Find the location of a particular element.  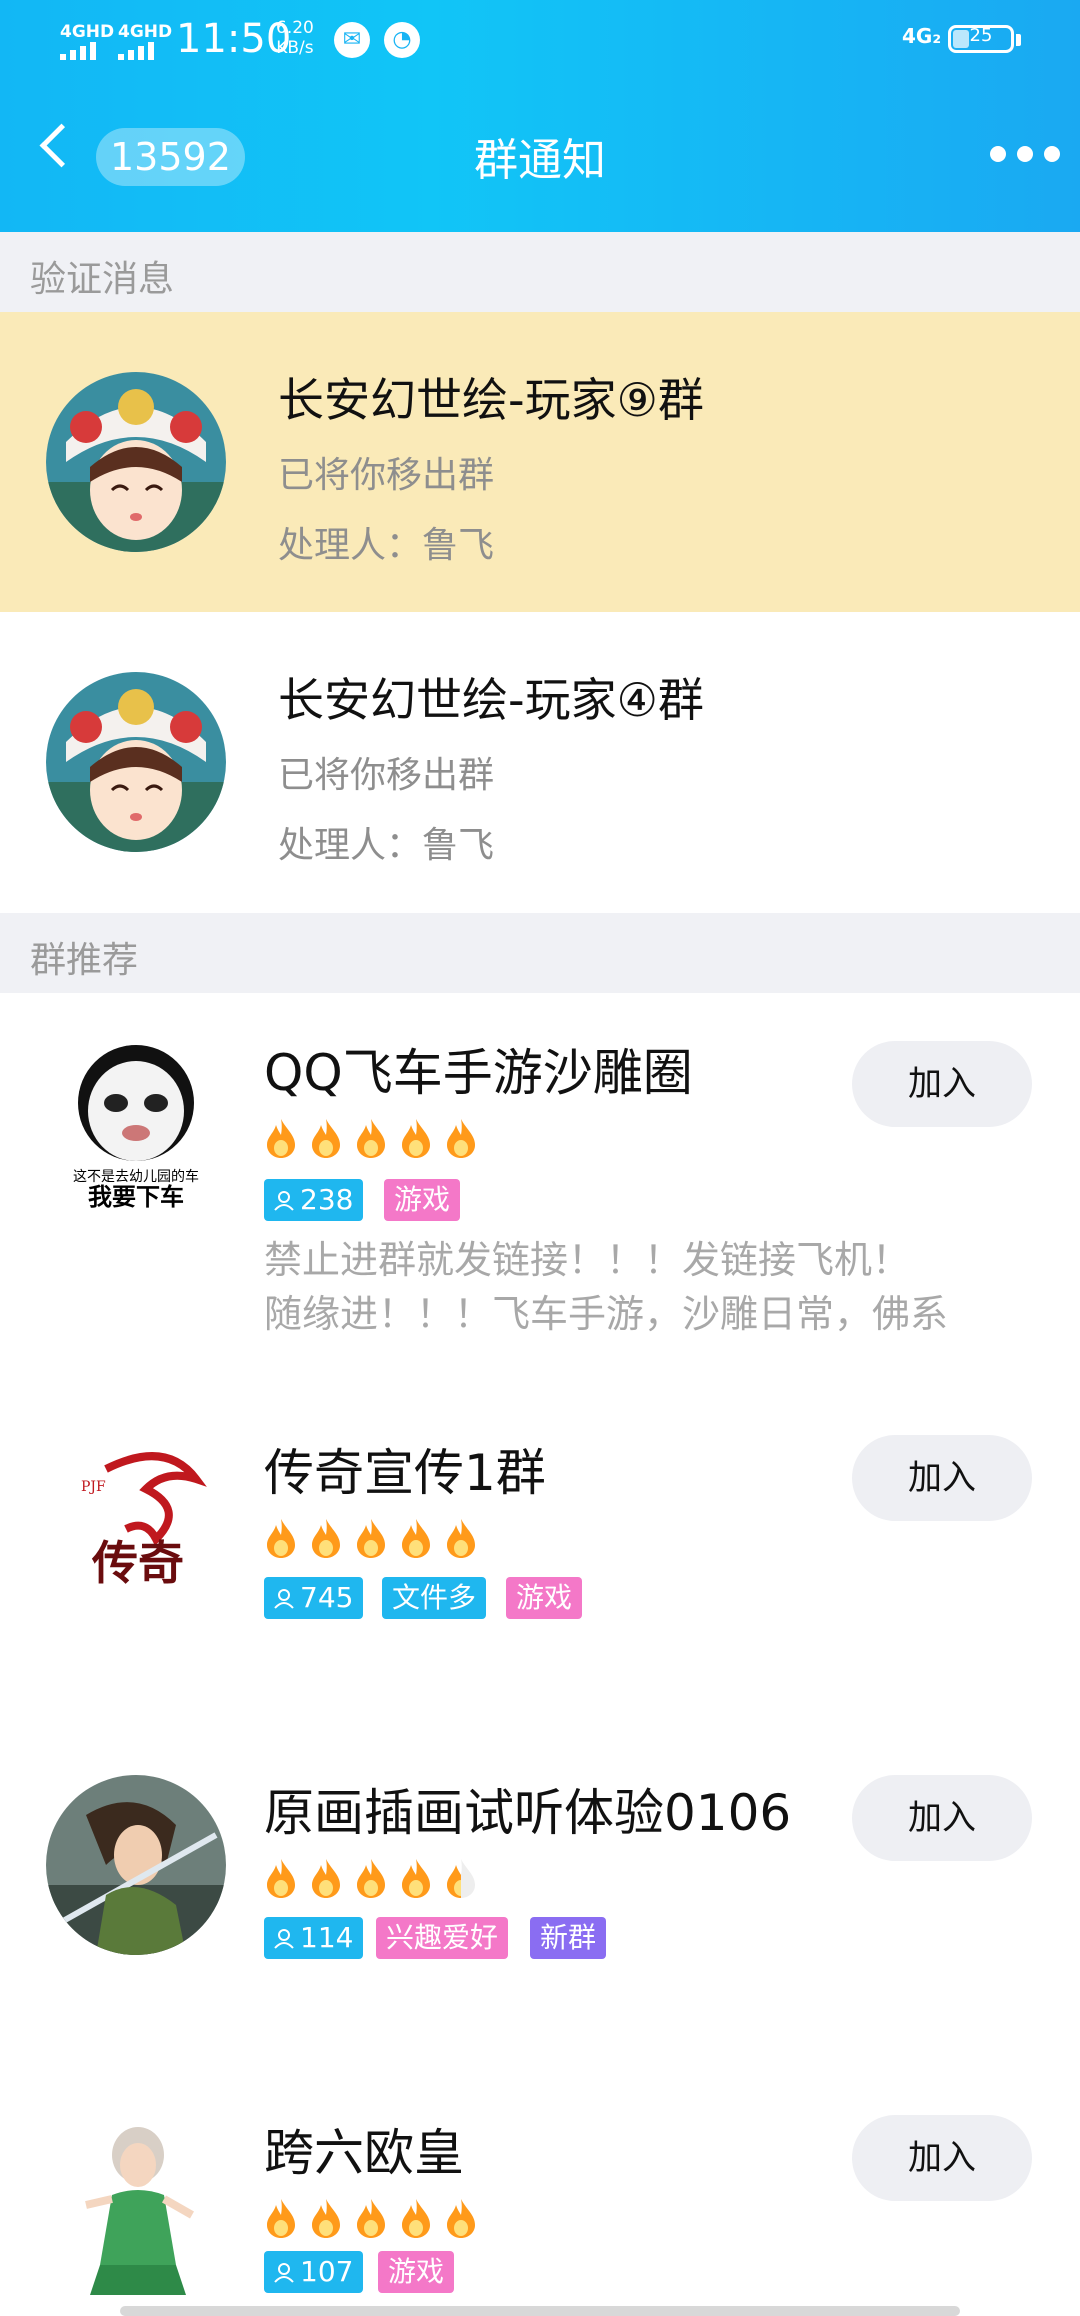

network-speed: 6.20 KB/s is located at coordinates (295, 38).